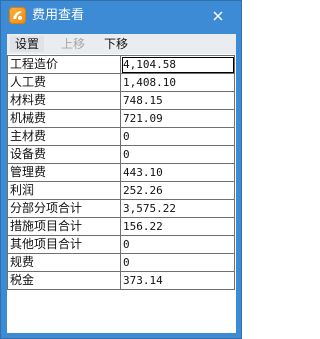 Image resolution: width=320 pixels, height=339 pixels. I want to click on close-icon, so click(218, 16).